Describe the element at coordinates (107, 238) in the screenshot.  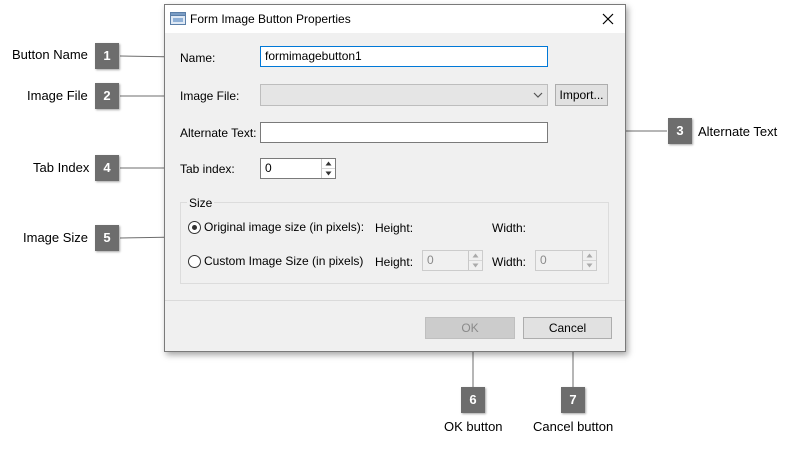
I see `callout-badge-5: 5` at that location.